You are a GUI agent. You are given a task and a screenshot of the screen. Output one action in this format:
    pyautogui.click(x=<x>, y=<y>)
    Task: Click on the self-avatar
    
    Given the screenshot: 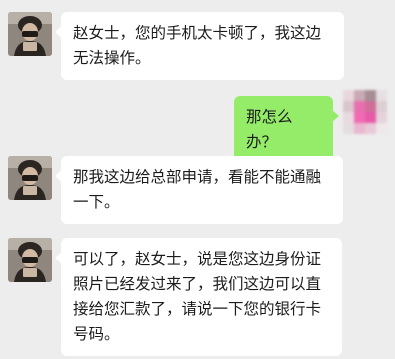 What is the action you would take?
    pyautogui.click(x=365, y=112)
    